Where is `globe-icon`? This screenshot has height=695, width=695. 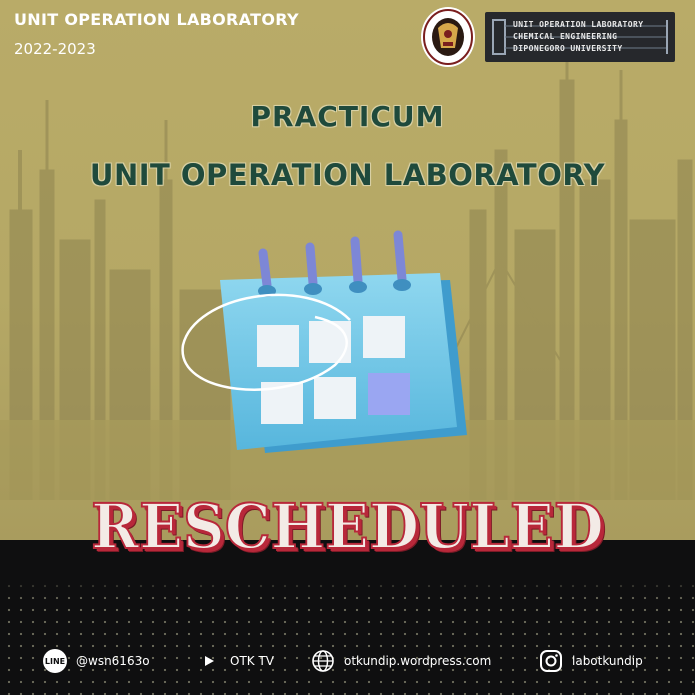 globe-icon is located at coordinates (323, 661).